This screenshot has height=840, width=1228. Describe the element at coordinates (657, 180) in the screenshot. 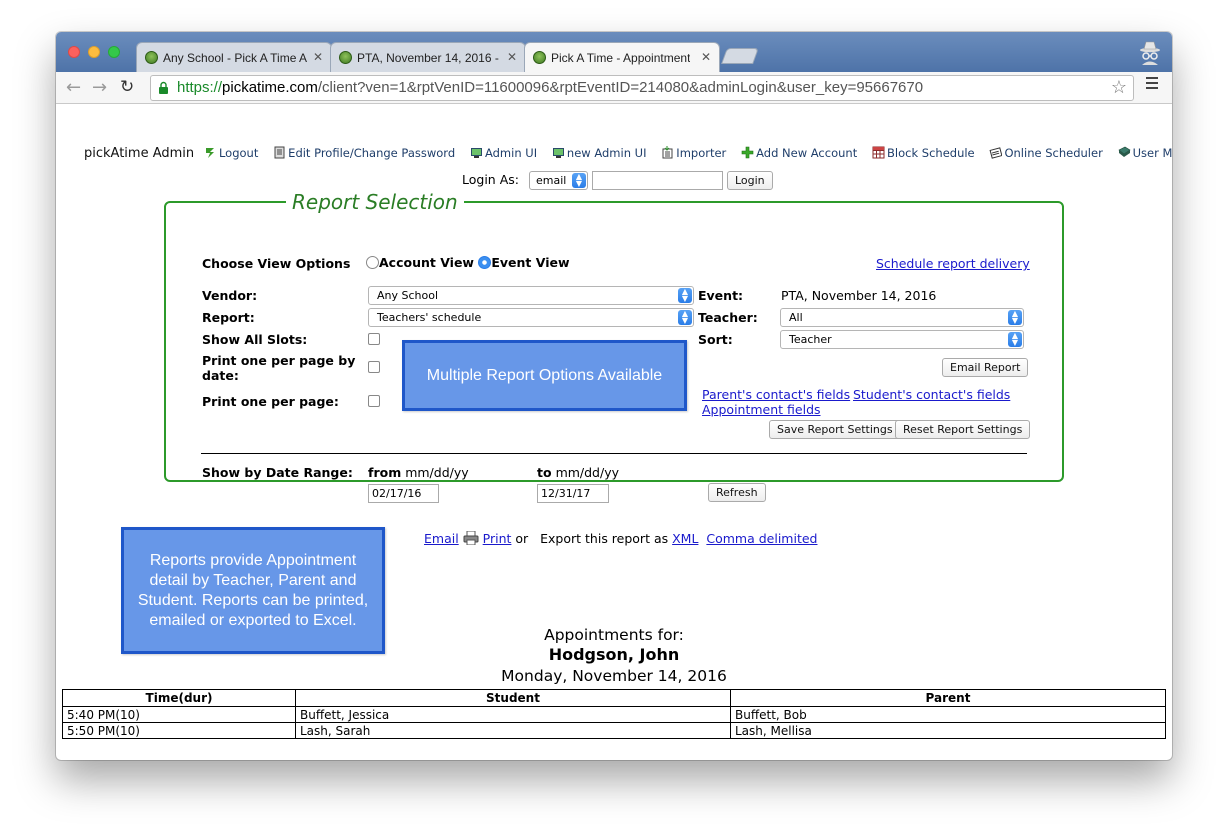

I see `login-as-input` at that location.